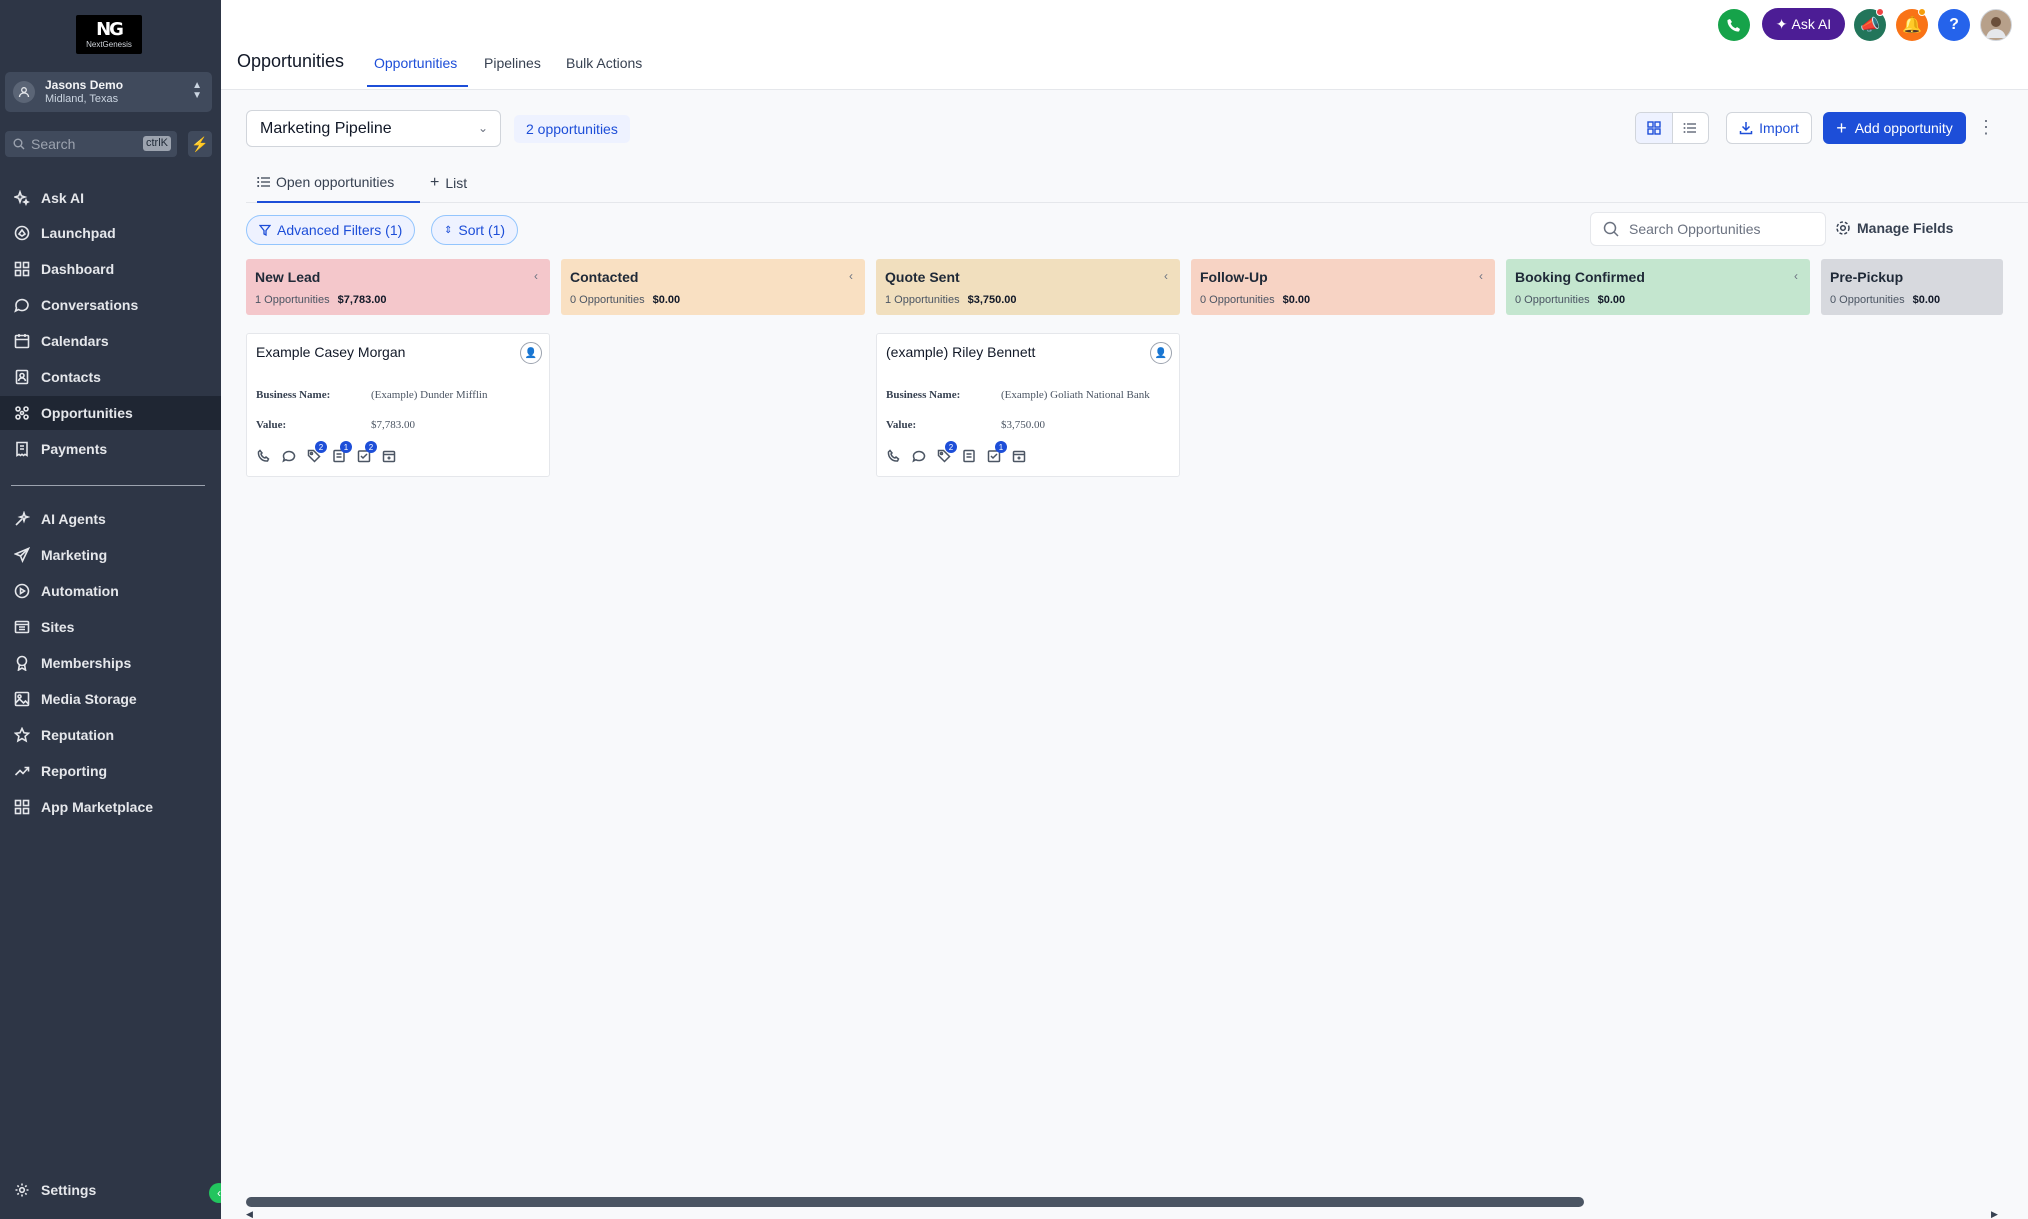 This screenshot has width=2028, height=1219. Describe the element at coordinates (366, 452) in the screenshot. I see `task-icon: 2` at that location.